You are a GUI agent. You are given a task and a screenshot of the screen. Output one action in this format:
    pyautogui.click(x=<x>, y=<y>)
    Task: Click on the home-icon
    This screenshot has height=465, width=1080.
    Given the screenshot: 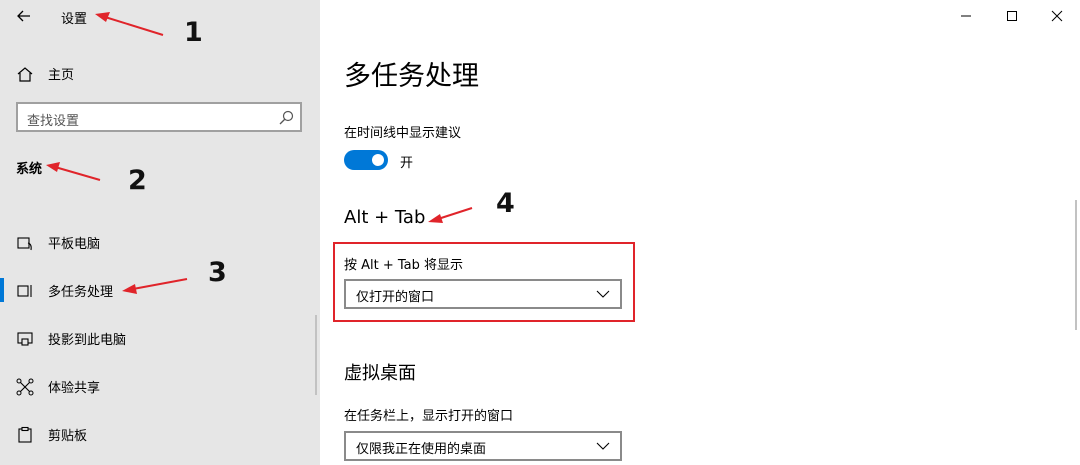 What is the action you would take?
    pyautogui.click(x=25, y=74)
    